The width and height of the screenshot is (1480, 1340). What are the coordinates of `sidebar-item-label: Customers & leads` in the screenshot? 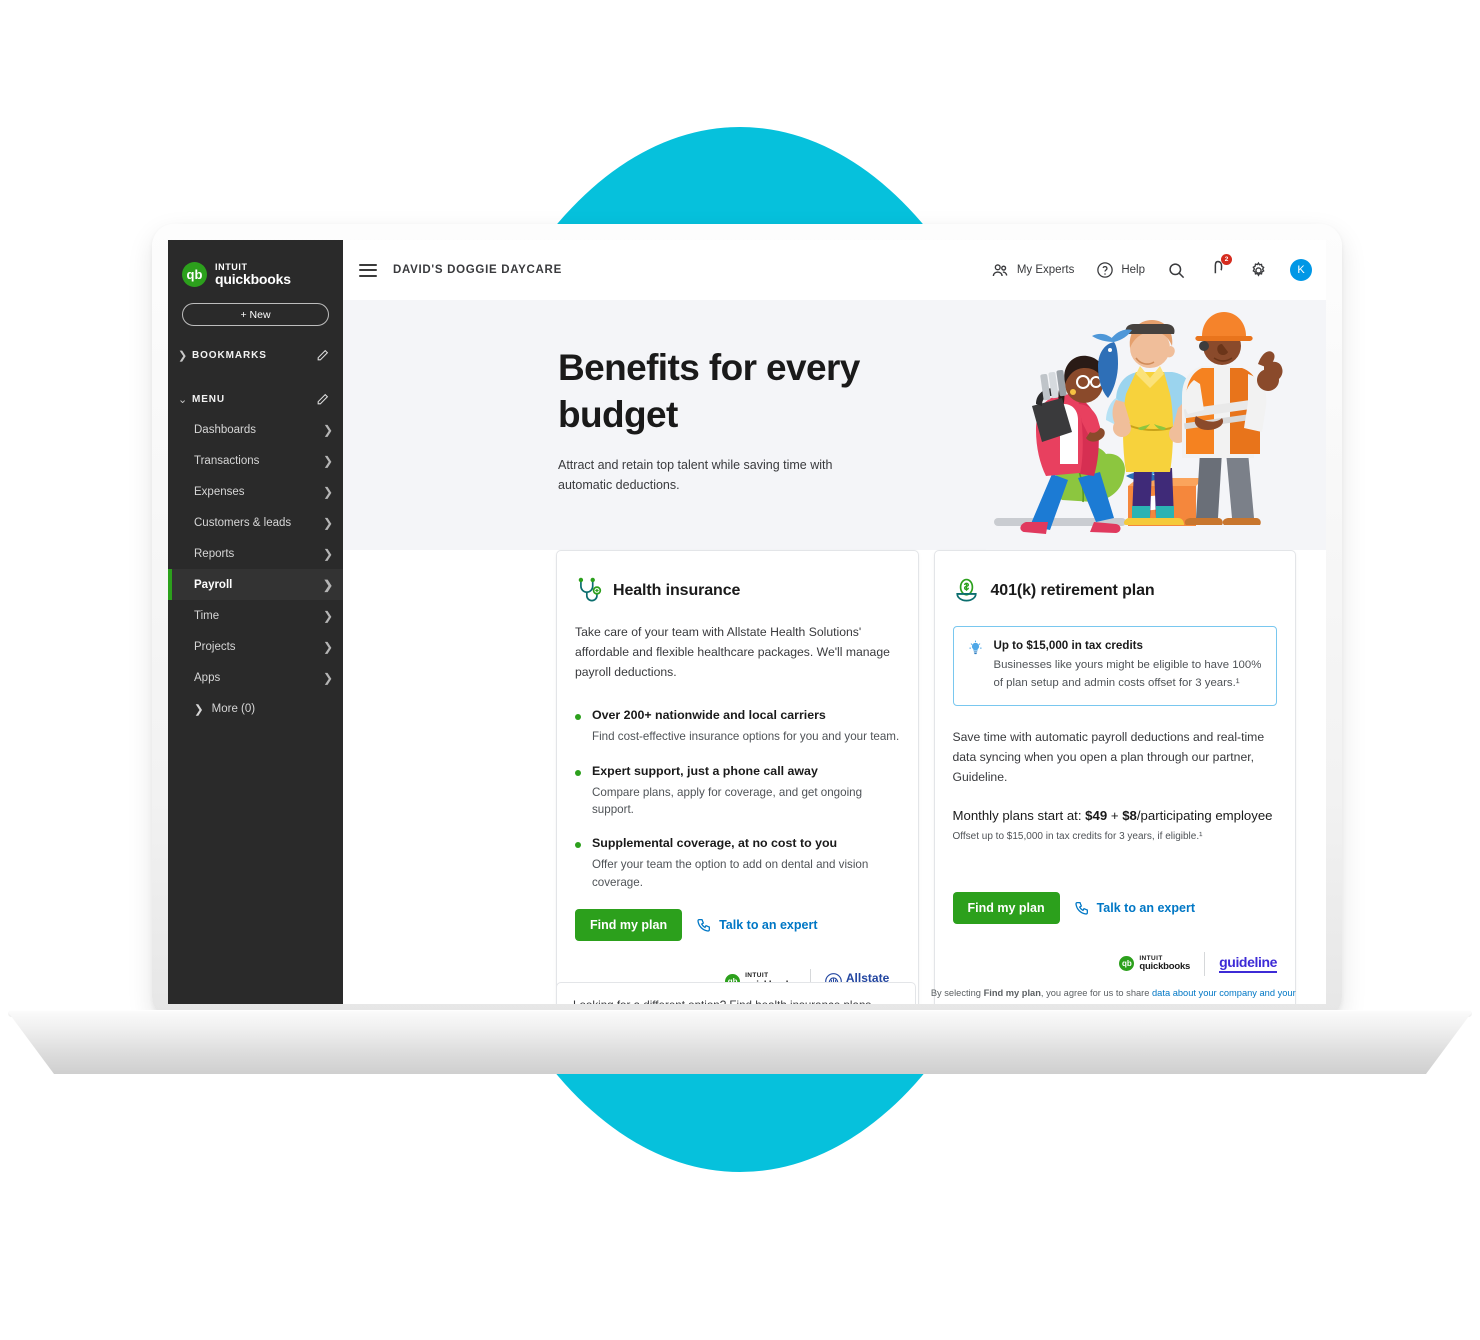 It's located at (243, 522).